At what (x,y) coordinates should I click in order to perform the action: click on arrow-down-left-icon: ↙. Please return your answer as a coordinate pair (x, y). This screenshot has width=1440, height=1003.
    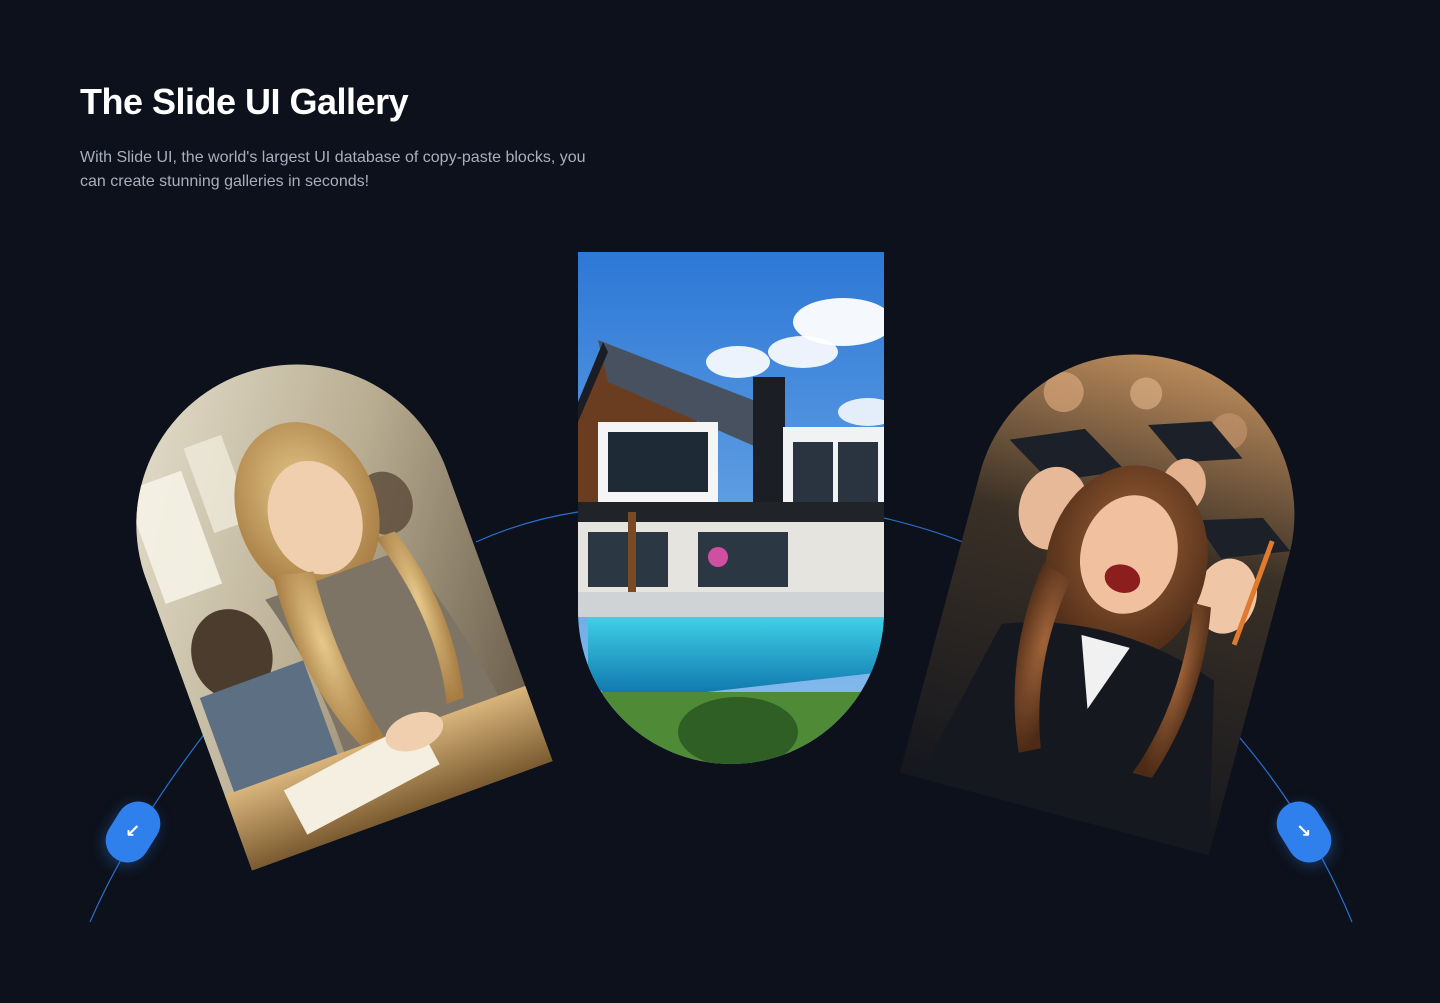
    Looking at the image, I should click on (133, 831).